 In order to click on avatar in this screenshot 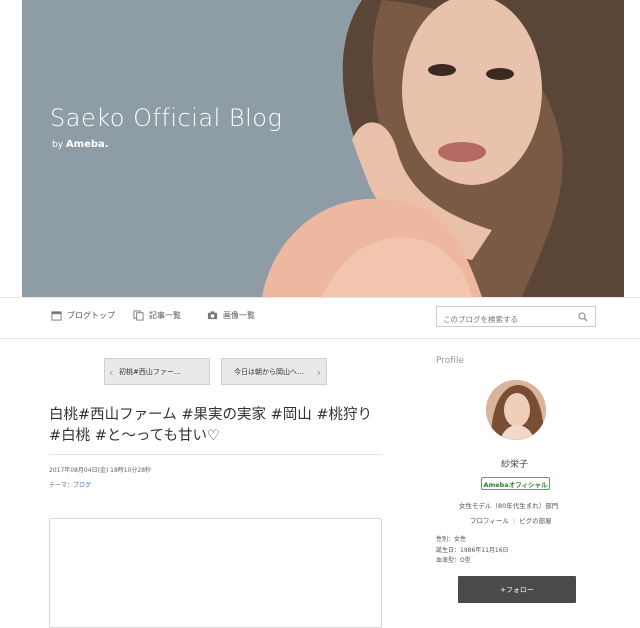, I will do `click(516, 410)`.